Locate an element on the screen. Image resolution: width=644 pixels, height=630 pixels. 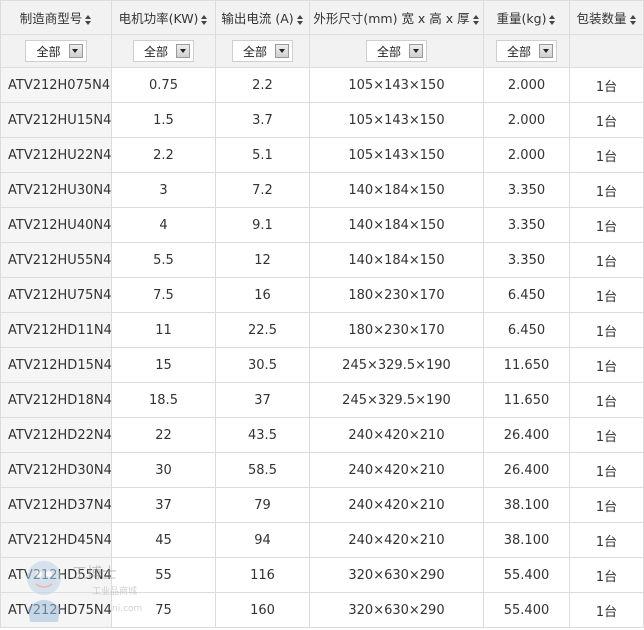
cell-power: 3 is located at coordinates (163, 190).